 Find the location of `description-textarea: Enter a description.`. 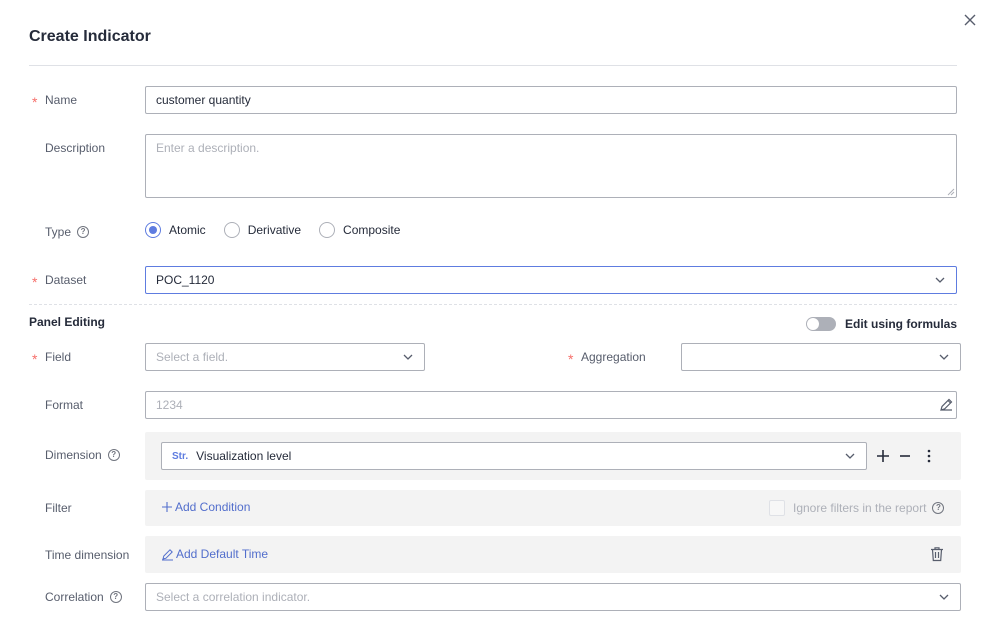

description-textarea: Enter a description. is located at coordinates (551, 166).